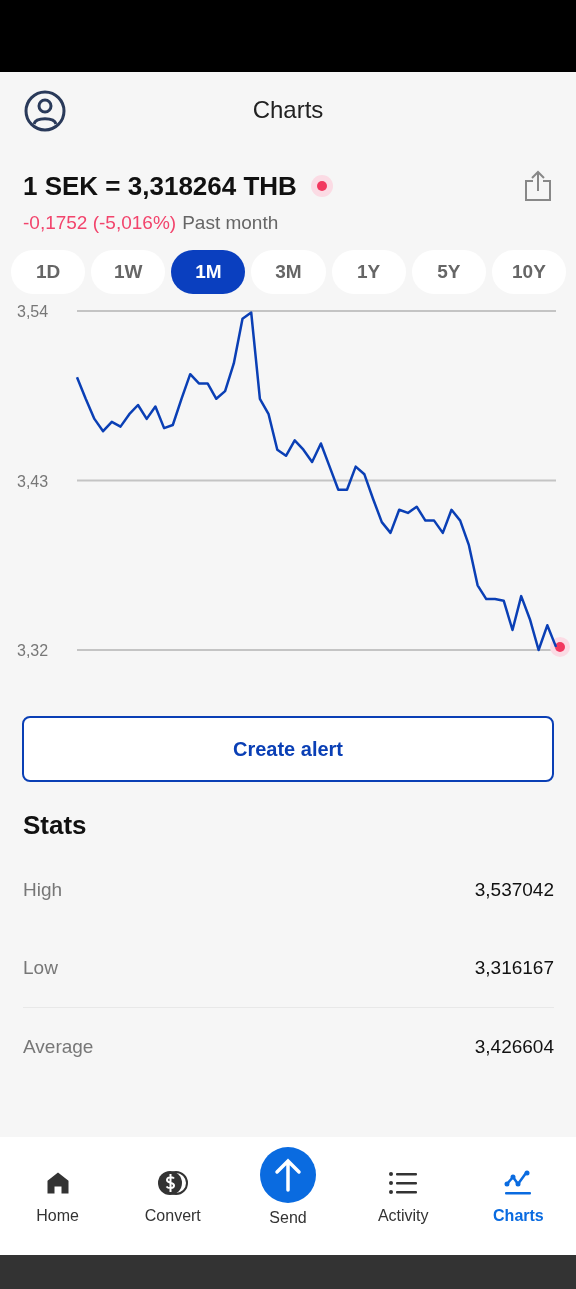 The image size is (576, 1289). I want to click on range-tab: 3M, so click(288, 272).